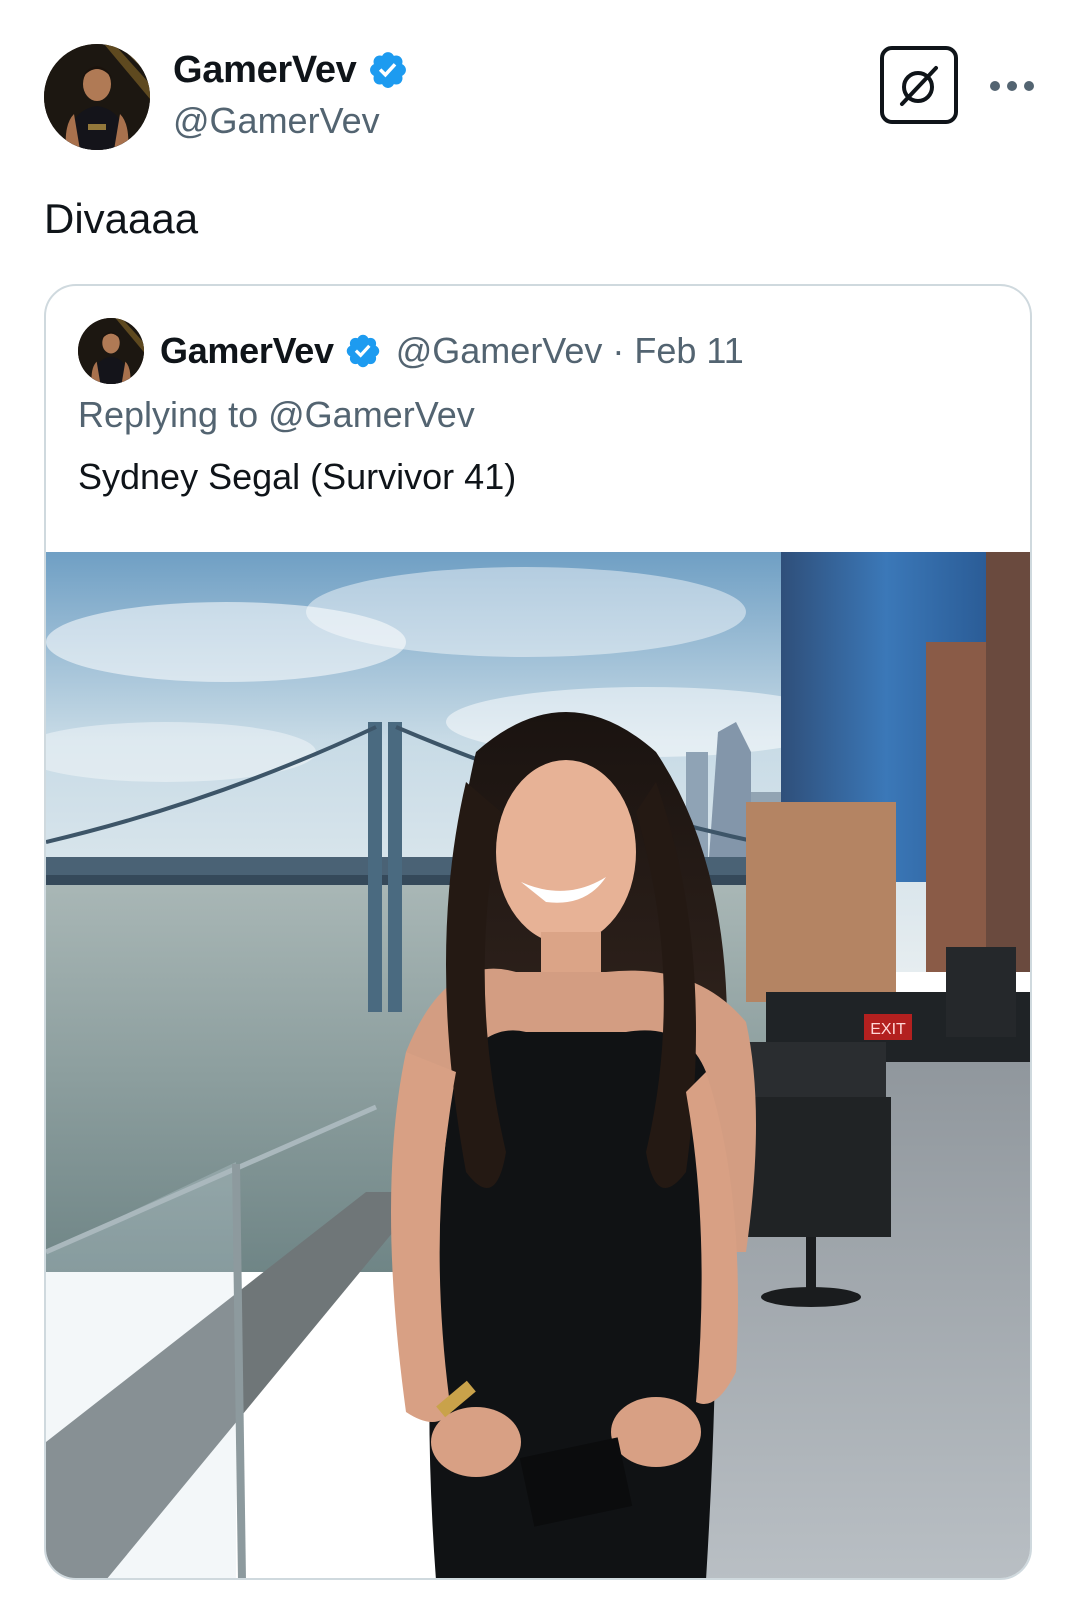  Describe the element at coordinates (265, 70) in the screenshot. I see `author-display-name: GamerVev` at that location.